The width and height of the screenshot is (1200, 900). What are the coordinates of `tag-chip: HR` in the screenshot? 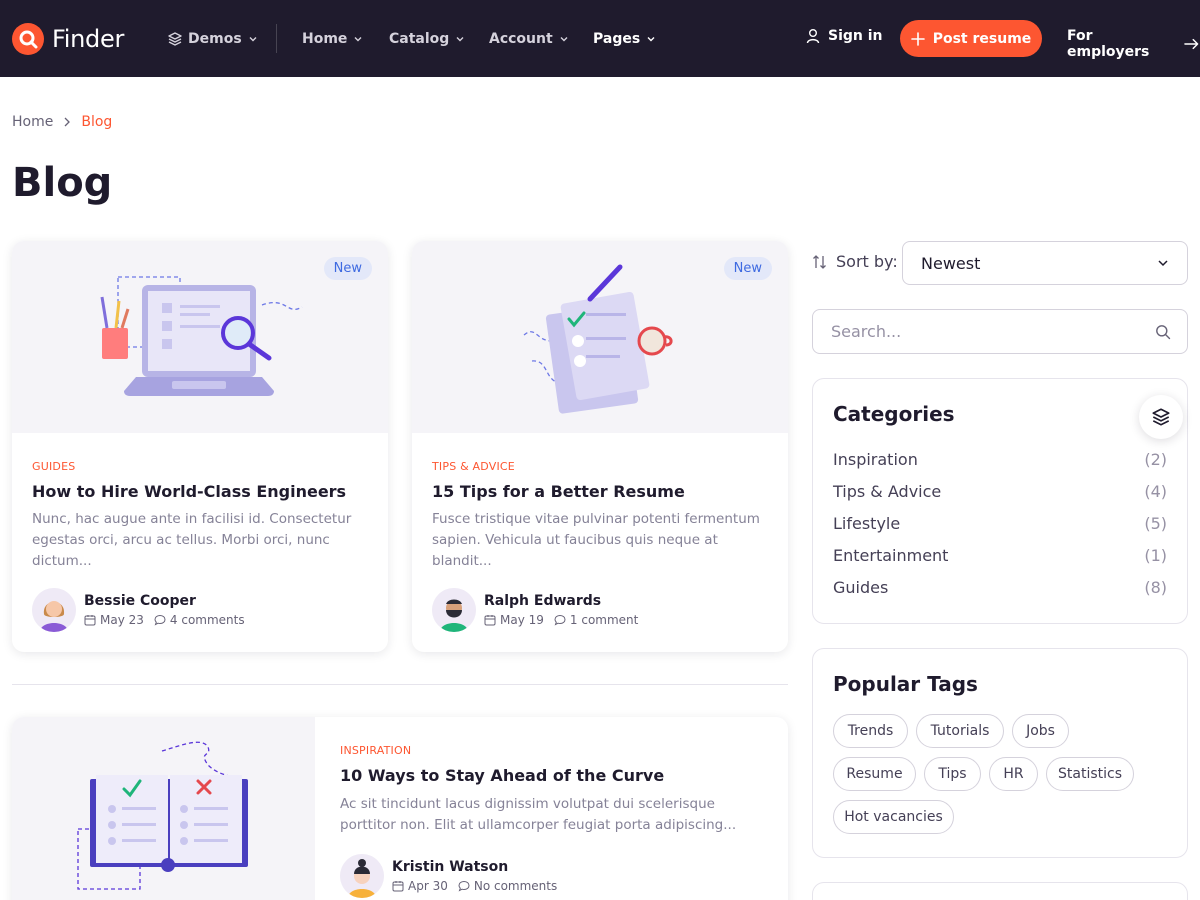 It's located at (1013, 774).